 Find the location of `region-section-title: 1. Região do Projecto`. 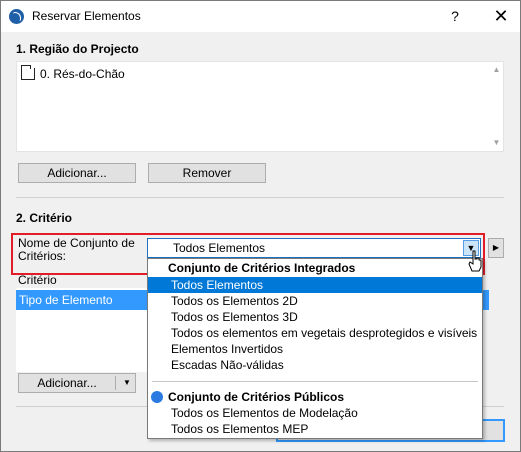

region-section-title: 1. Região do Projecto is located at coordinates (77, 49).